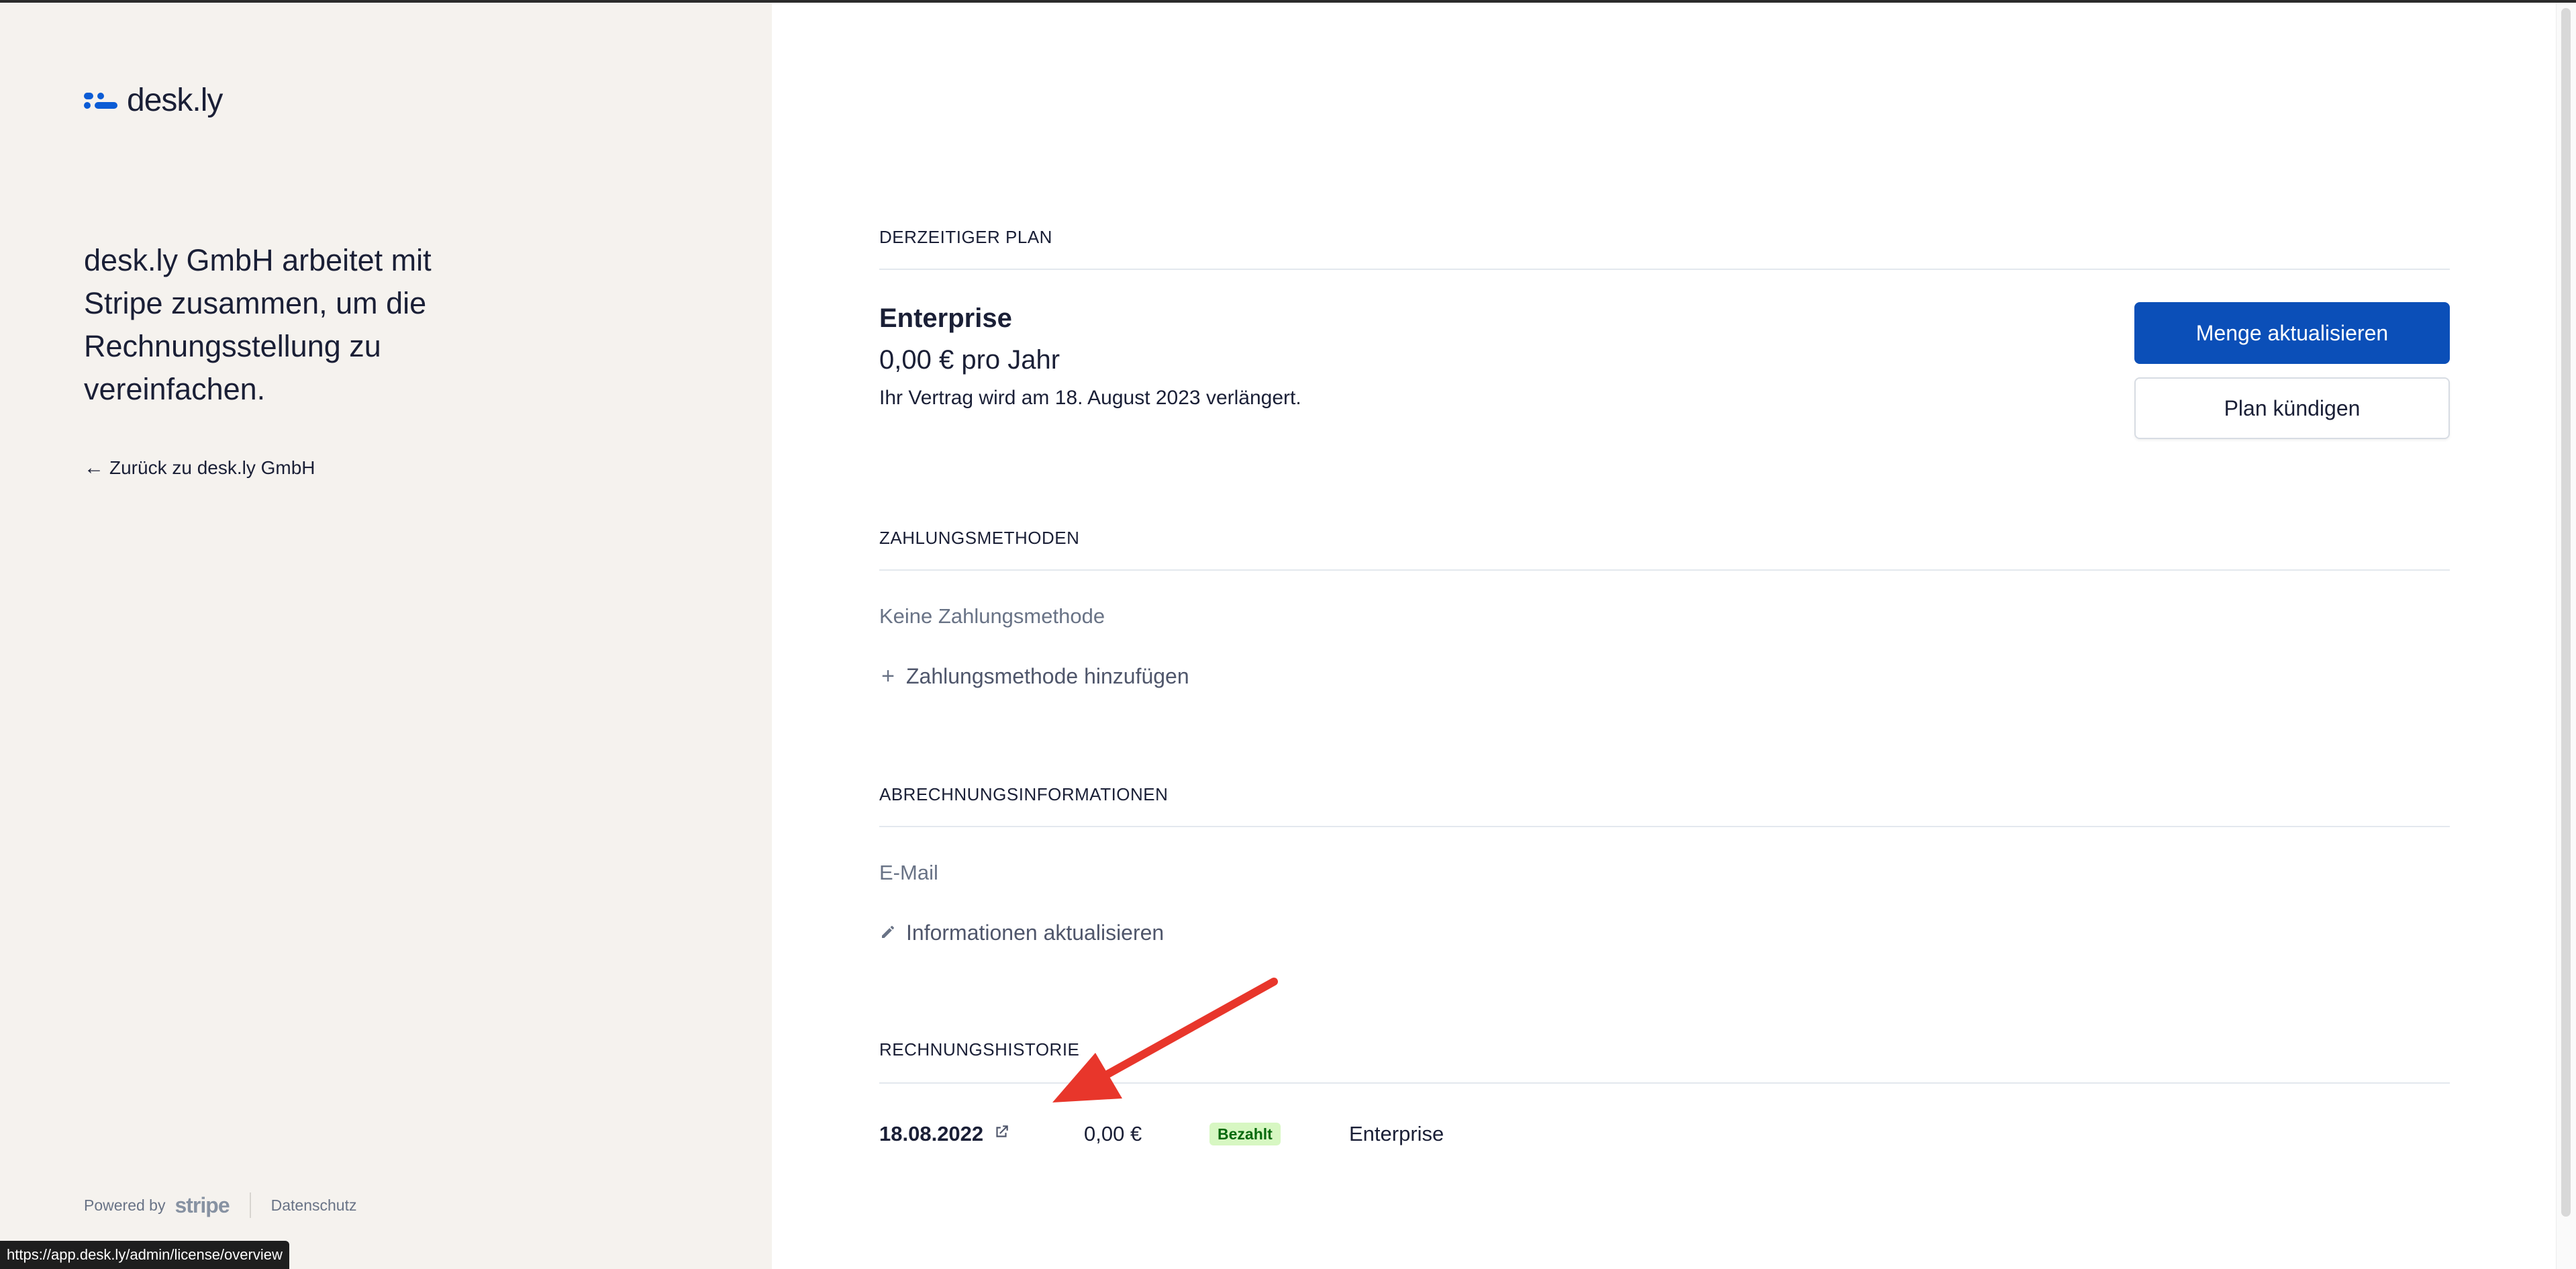 The height and width of the screenshot is (1269, 2576). Describe the element at coordinates (1245, 1134) in the screenshot. I see `status-badge: Bezahlt` at that location.